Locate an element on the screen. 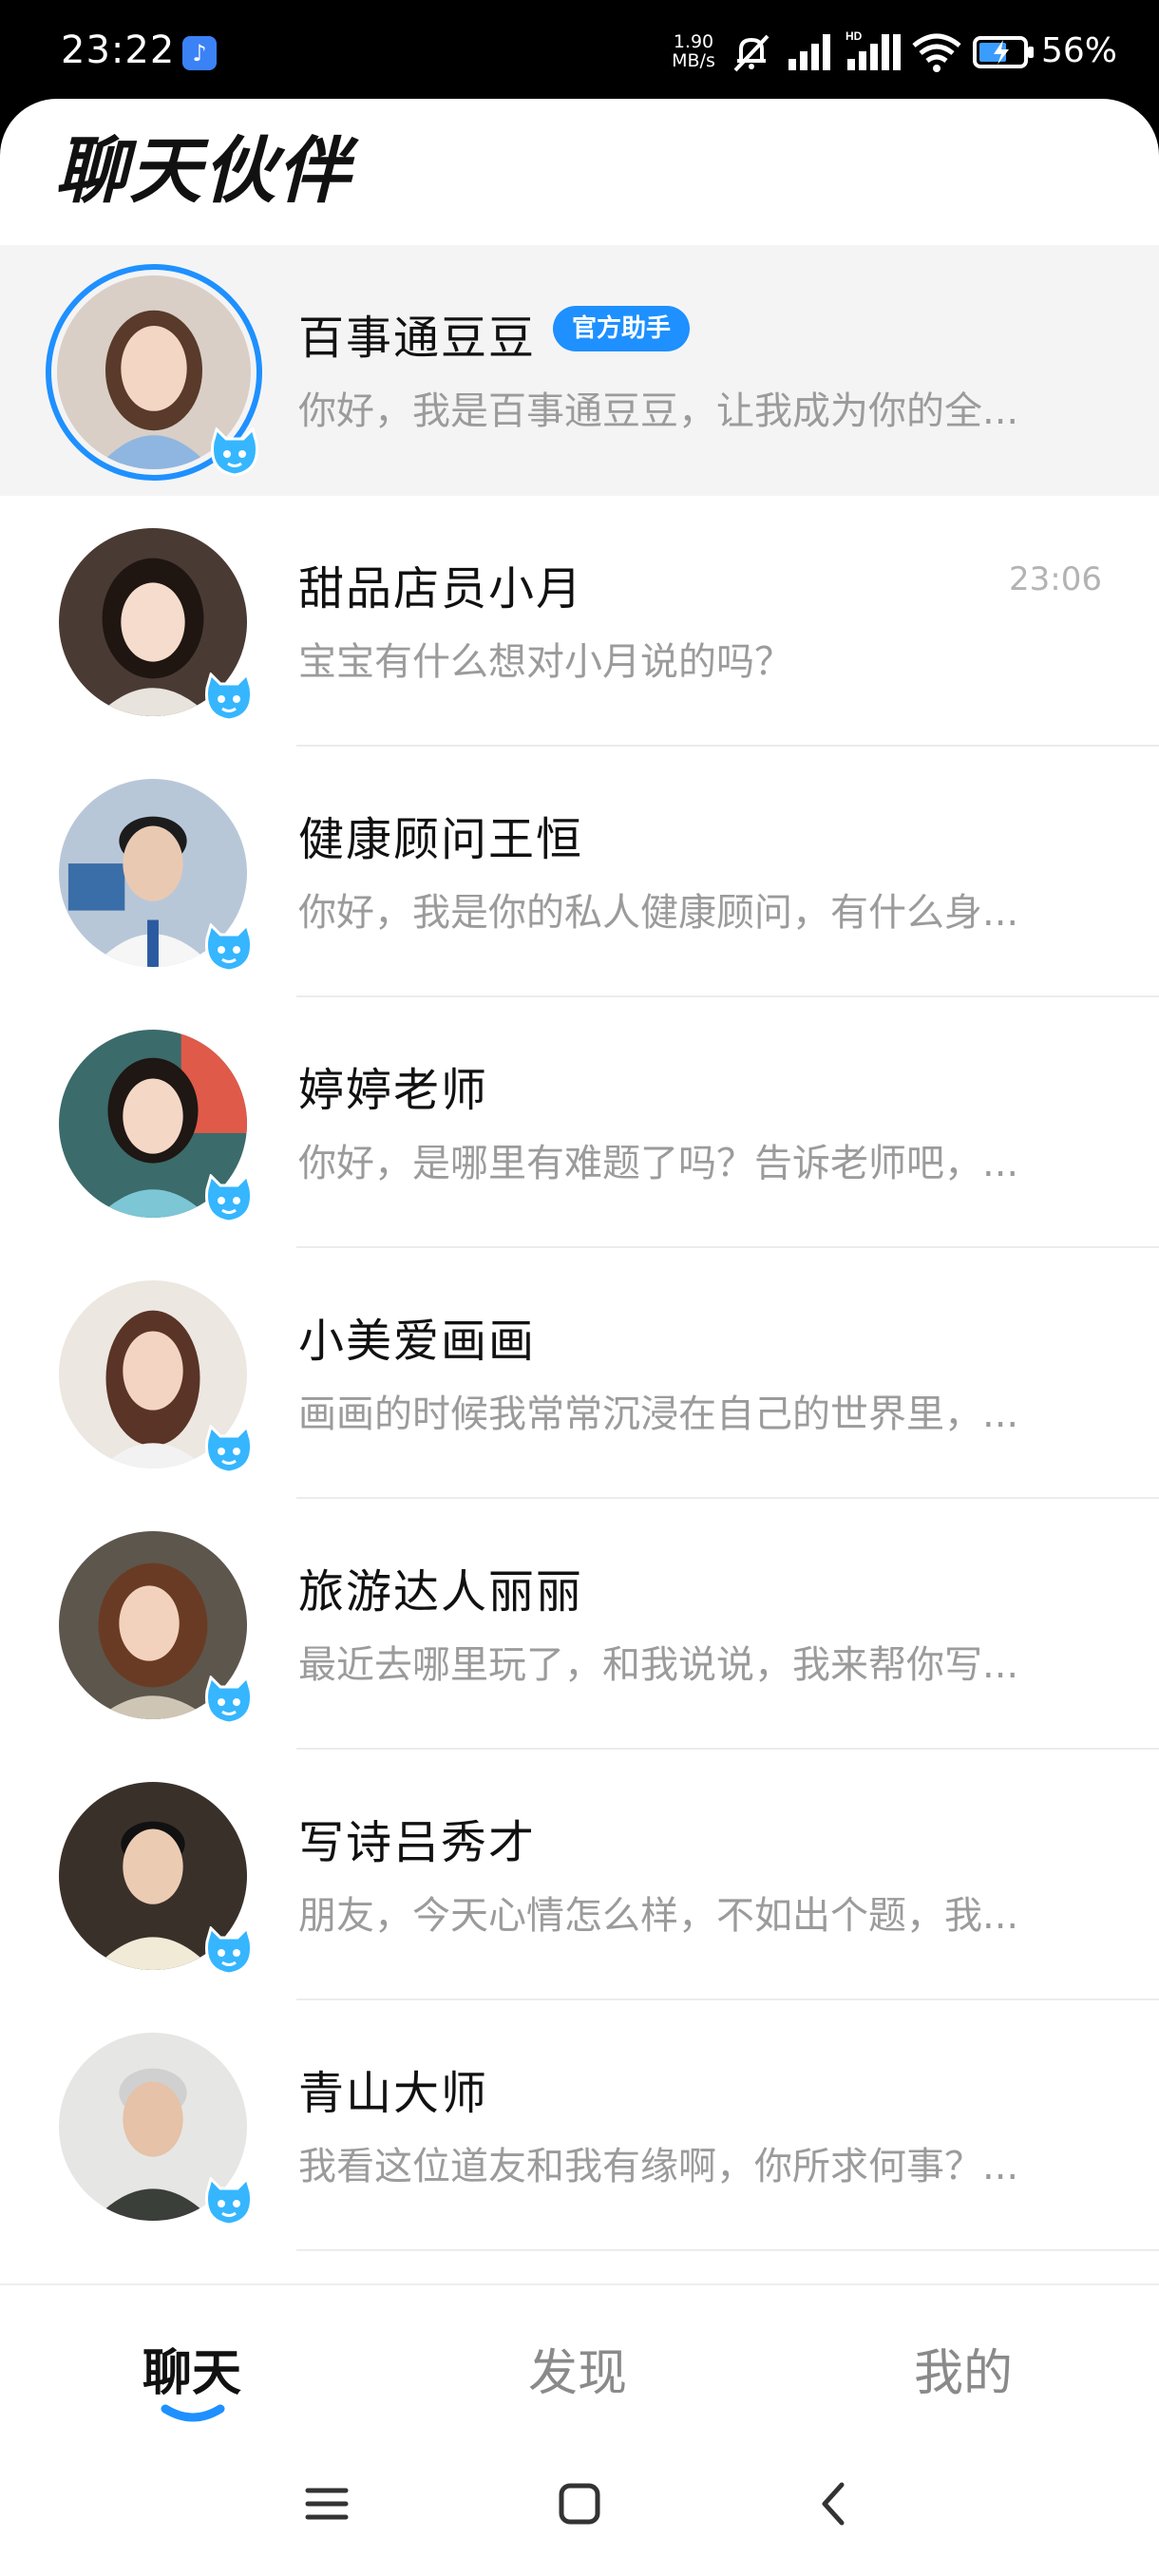  tab-discover: 发现 is located at coordinates (577, 2368).